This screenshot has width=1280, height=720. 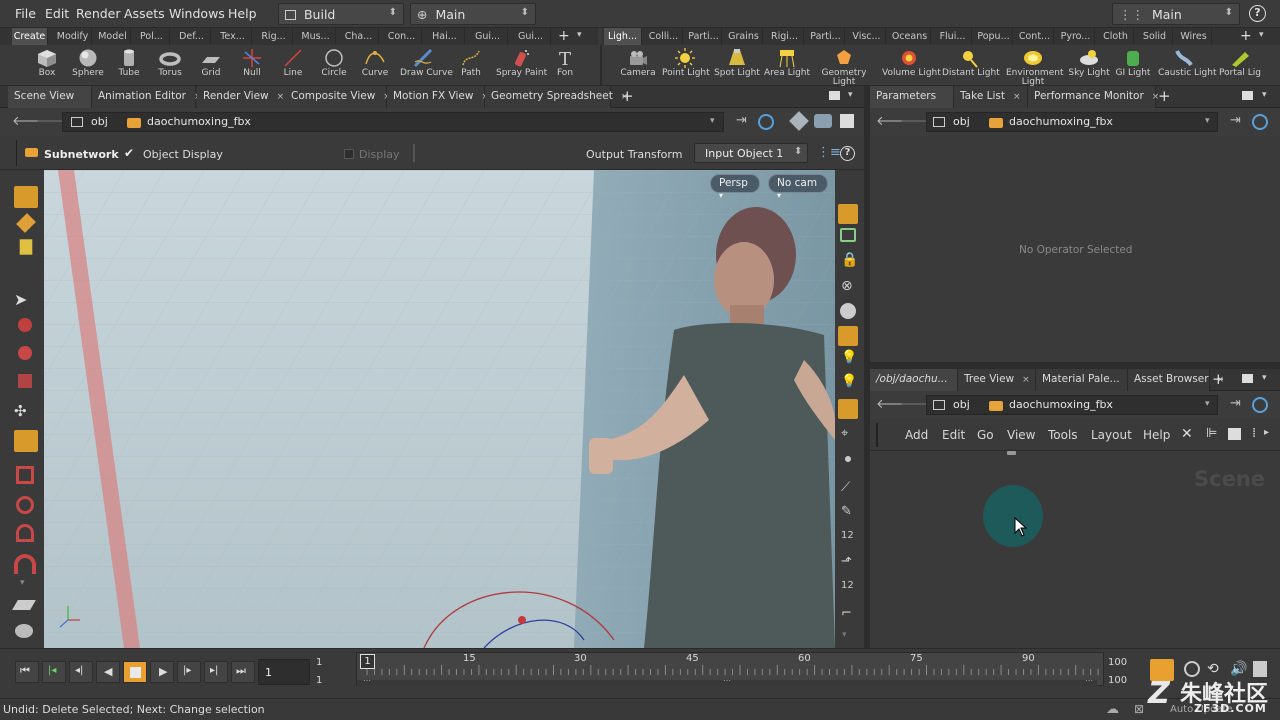 I want to click on menu-tools: Tools, so click(x=1063, y=435).